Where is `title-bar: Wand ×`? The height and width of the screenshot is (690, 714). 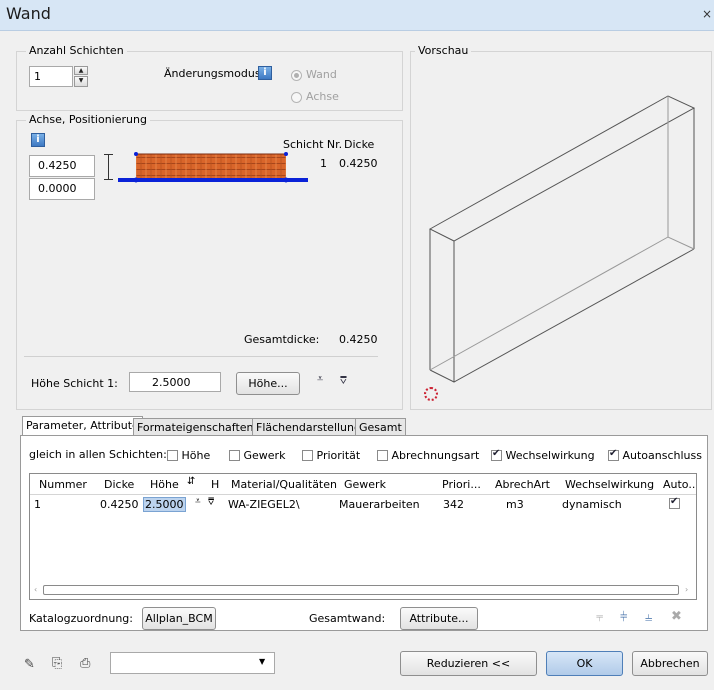 title-bar: Wand × is located at coordinates (357, 15).